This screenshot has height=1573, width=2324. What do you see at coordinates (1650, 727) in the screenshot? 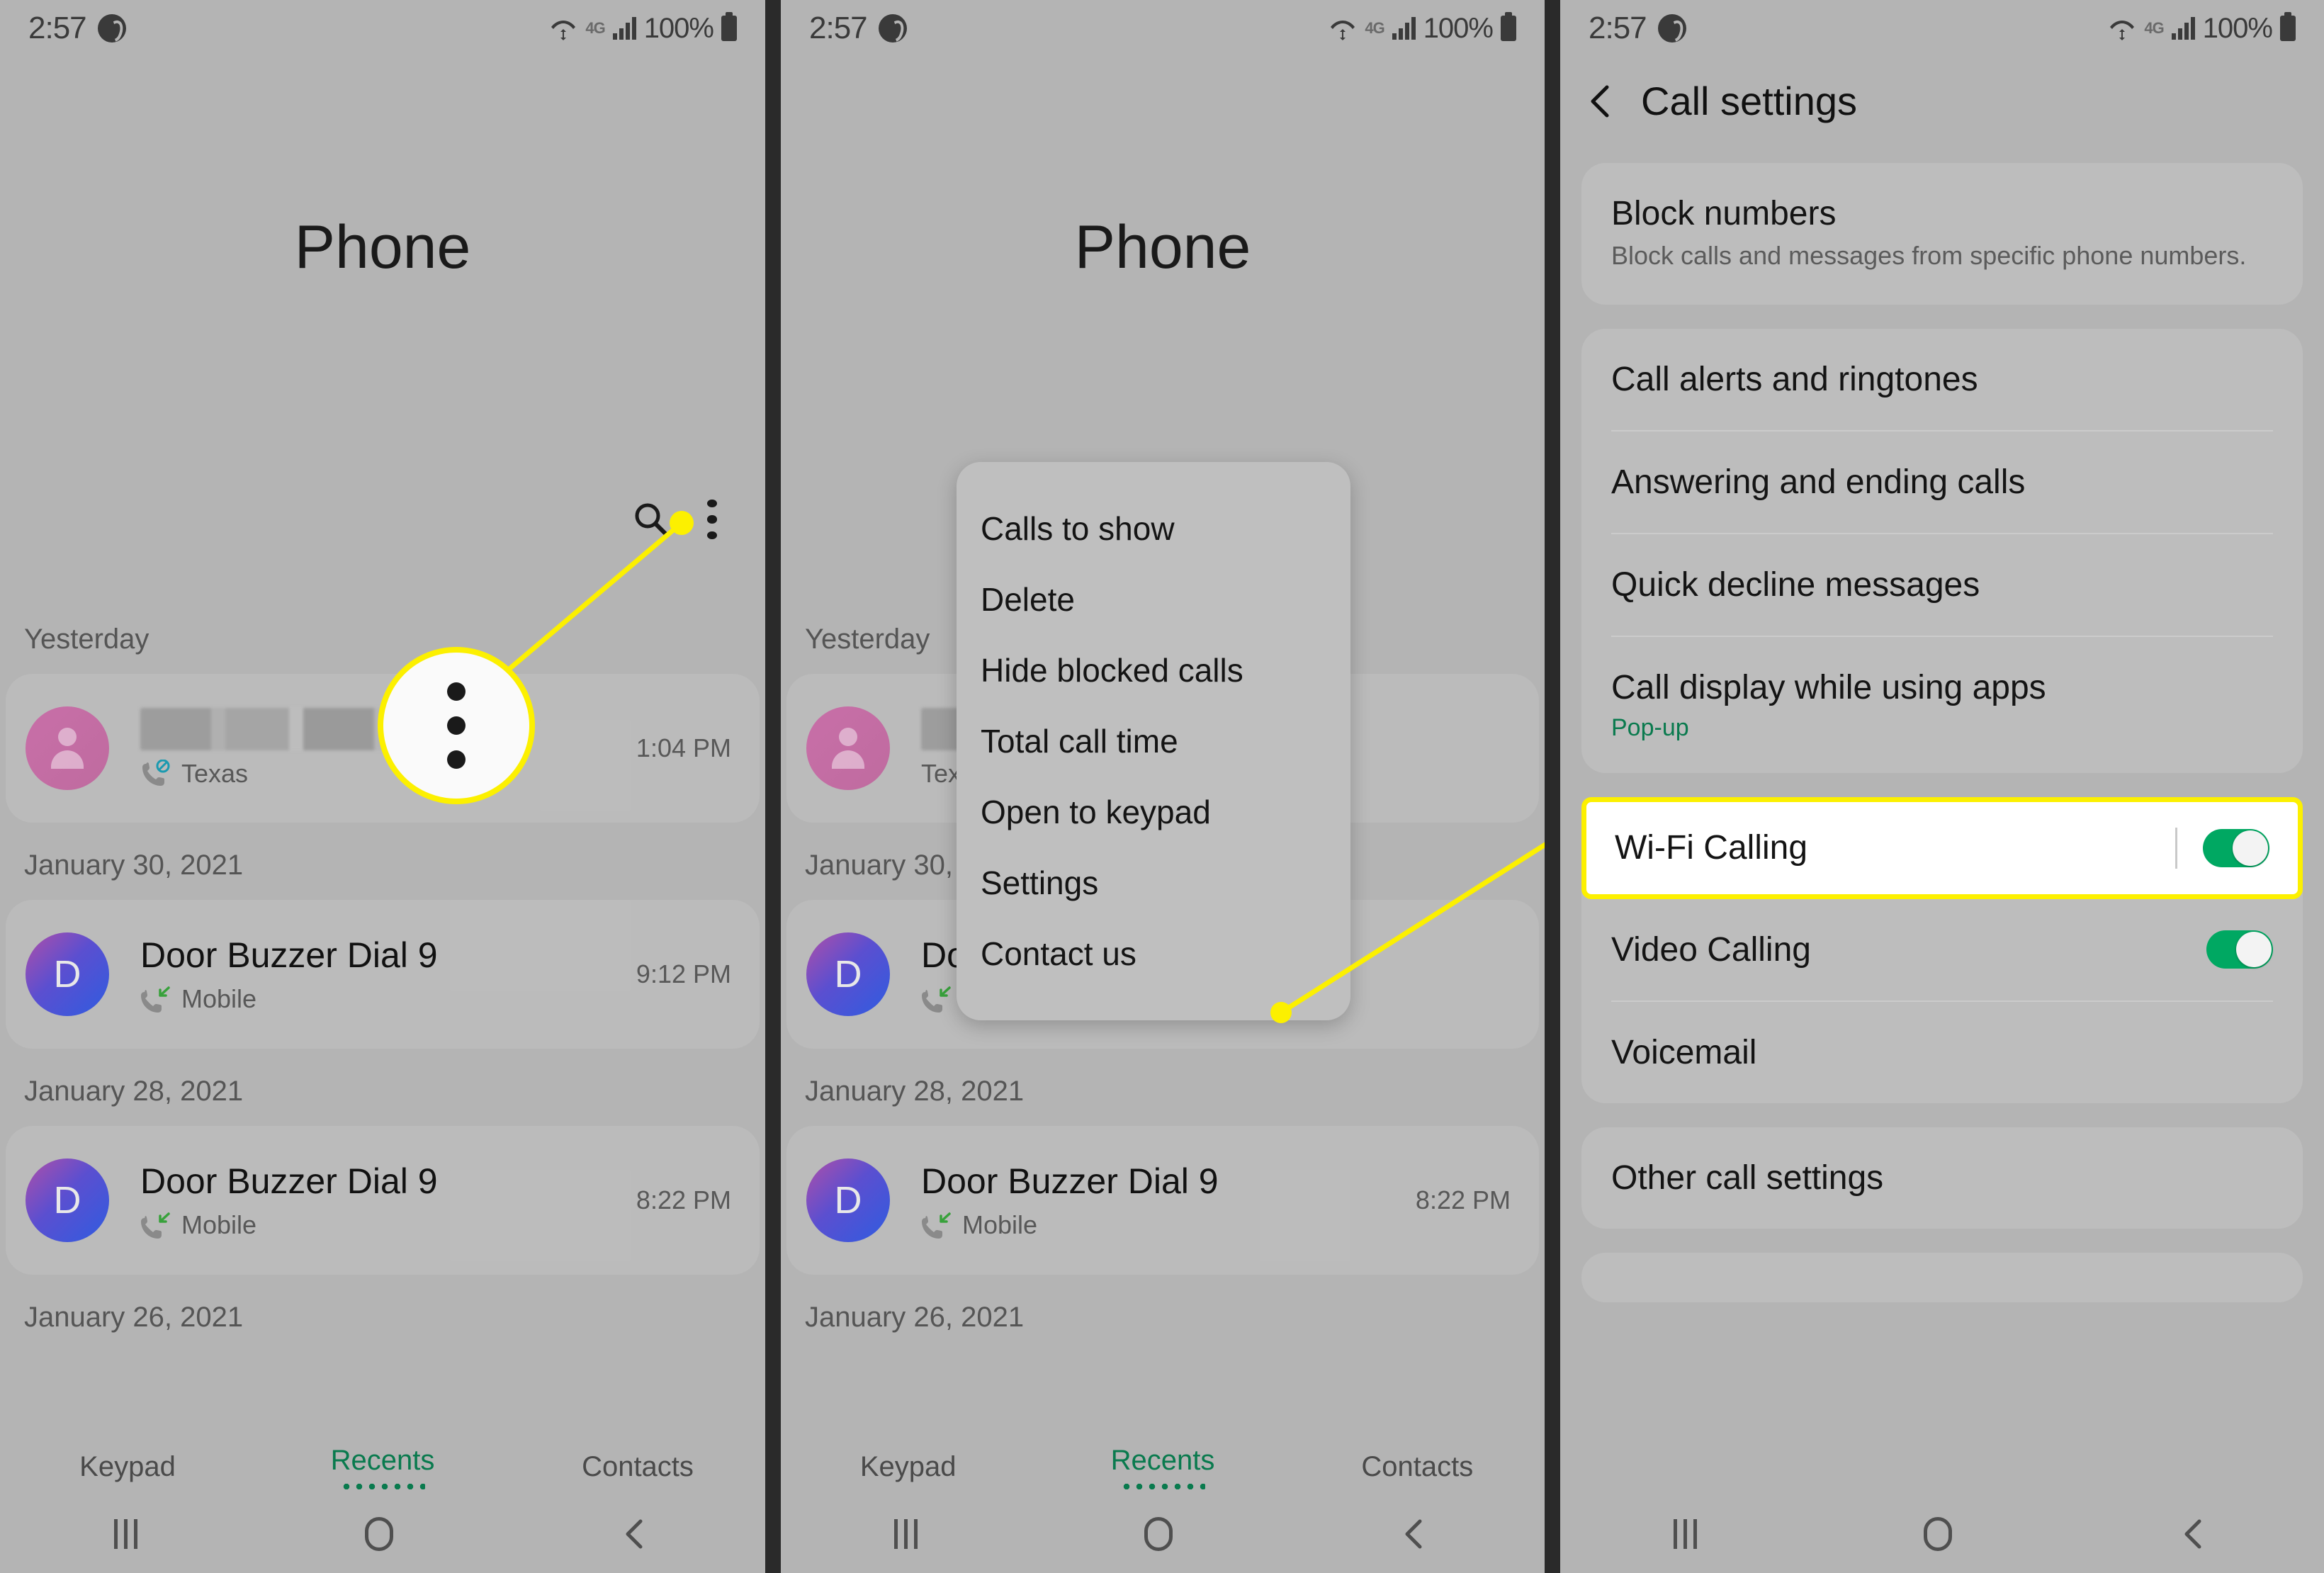
I see `setting-value: Pop-up` at bounding box center [1650, 727].